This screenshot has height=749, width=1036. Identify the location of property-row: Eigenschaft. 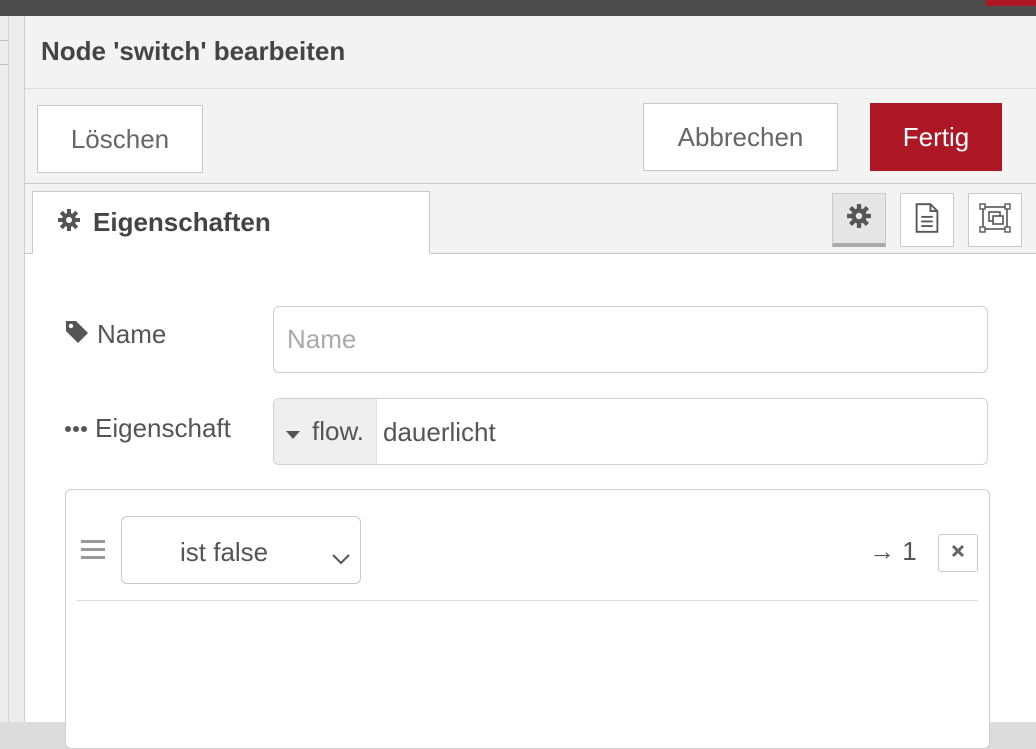
(148, 428).